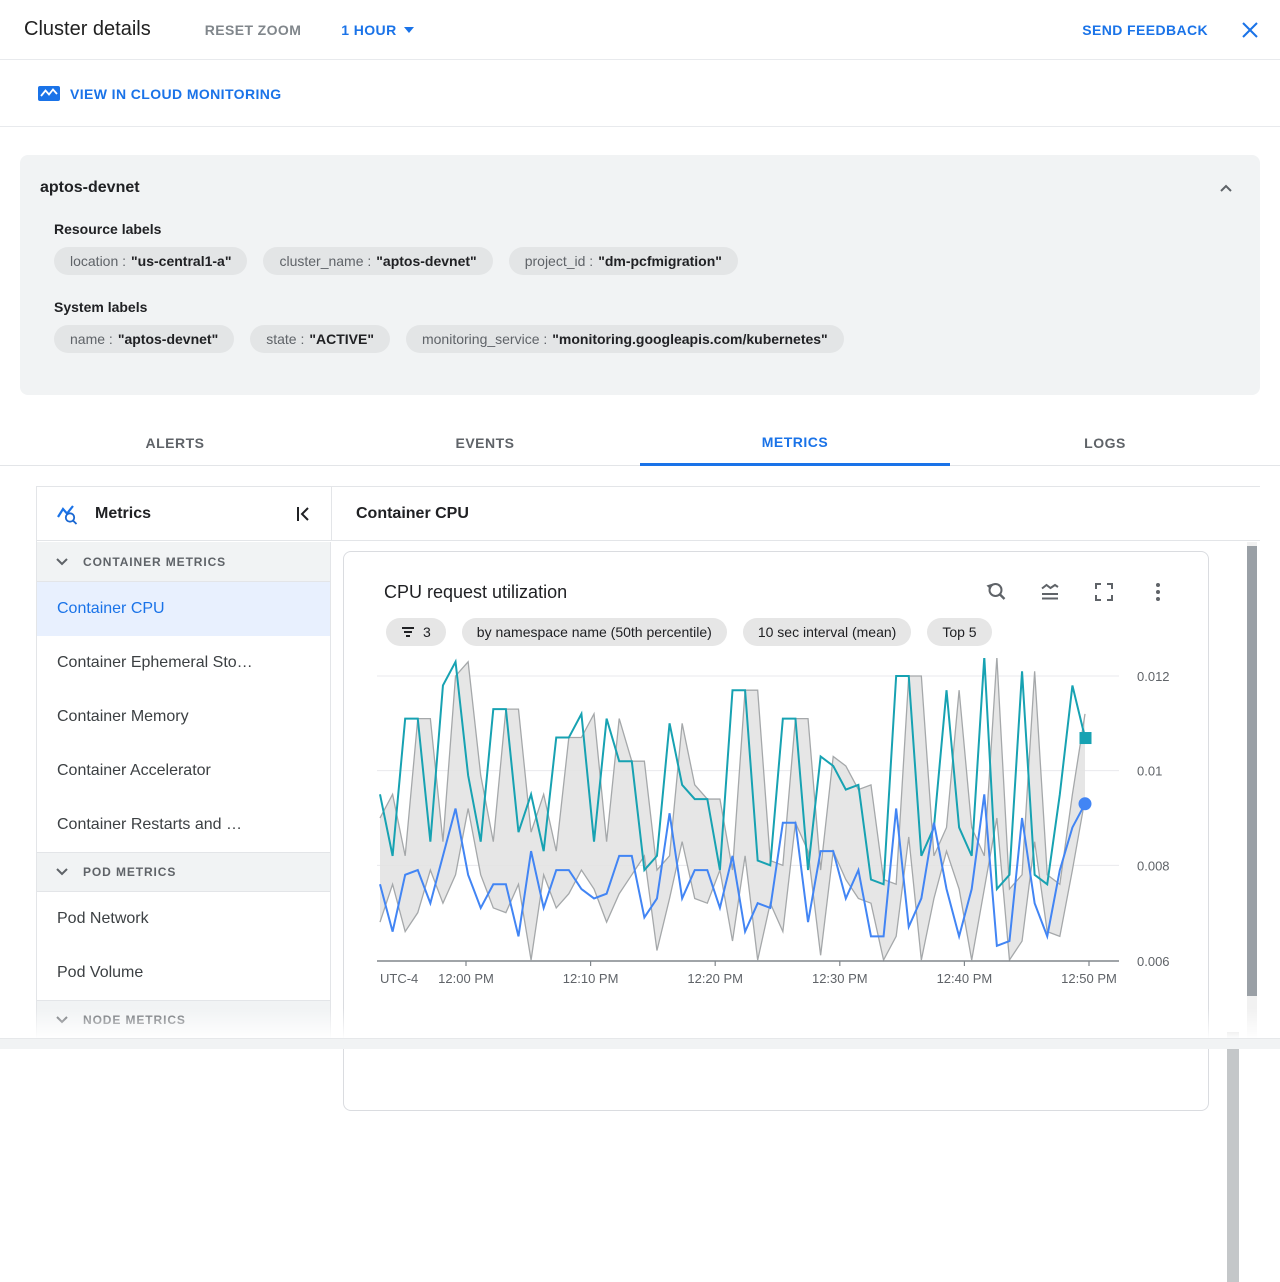  What do you see at coordinates (965, 978) in the screenshot?
I see `svg-text: 12:40 PM` at bounding box center [965, 978].